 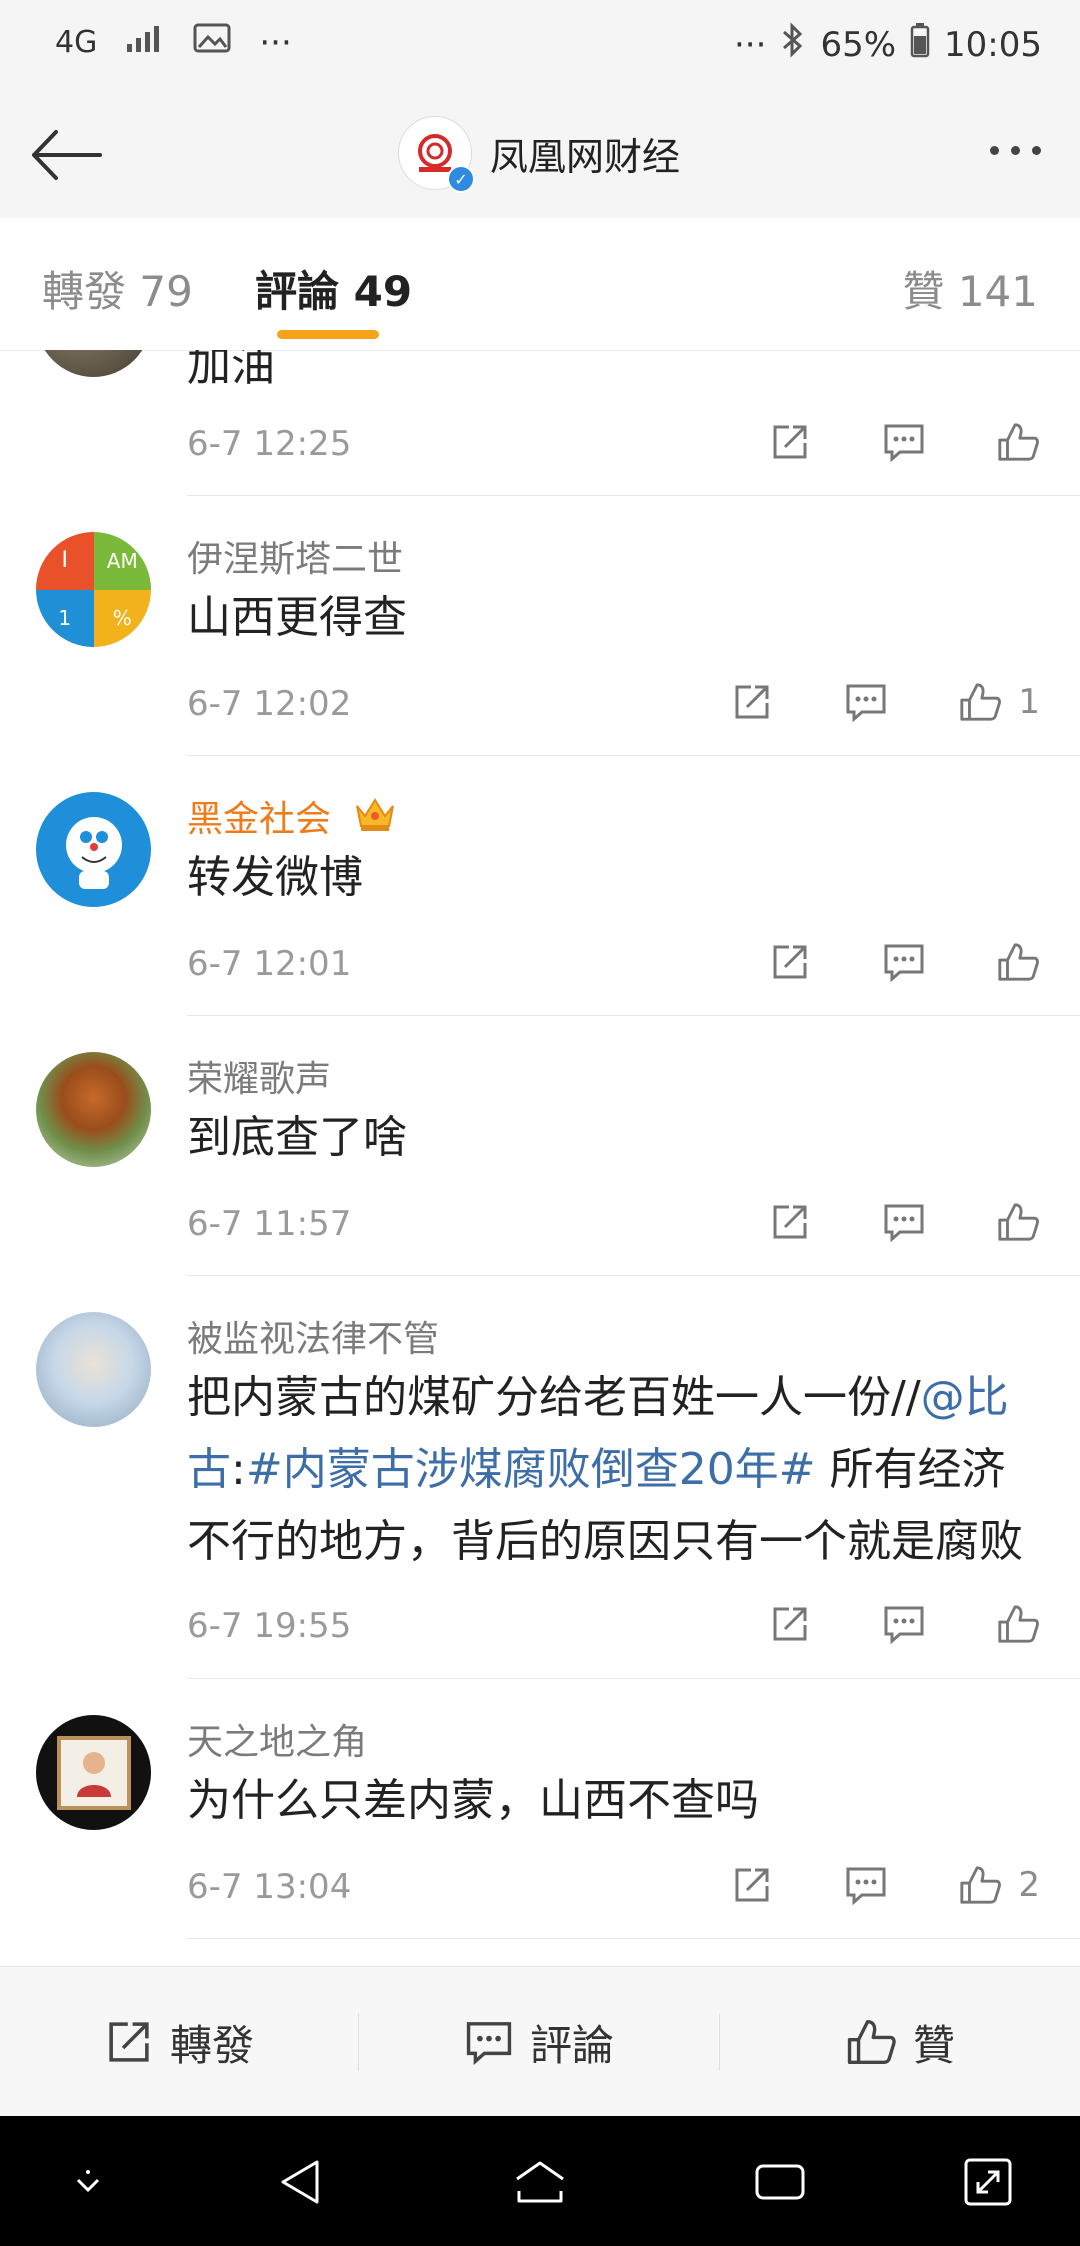 I want to click on home-icon, so click(x=540, y=2182).